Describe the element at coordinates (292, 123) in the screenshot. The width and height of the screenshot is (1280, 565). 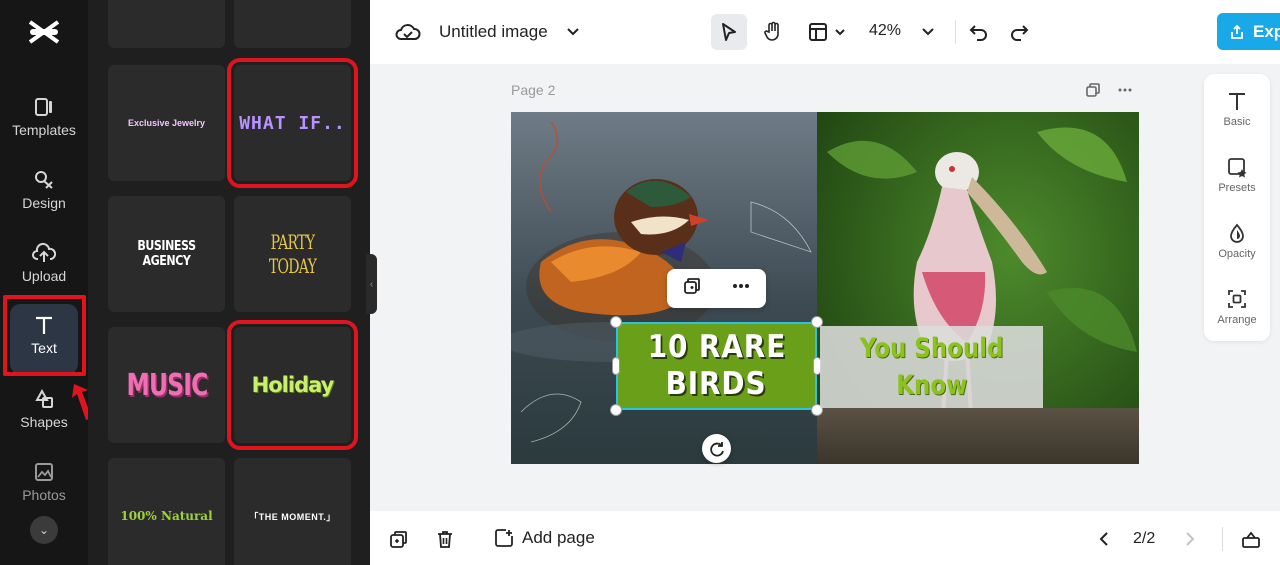
I see `text-template-tile-selected: WHAT IF..` at that location.